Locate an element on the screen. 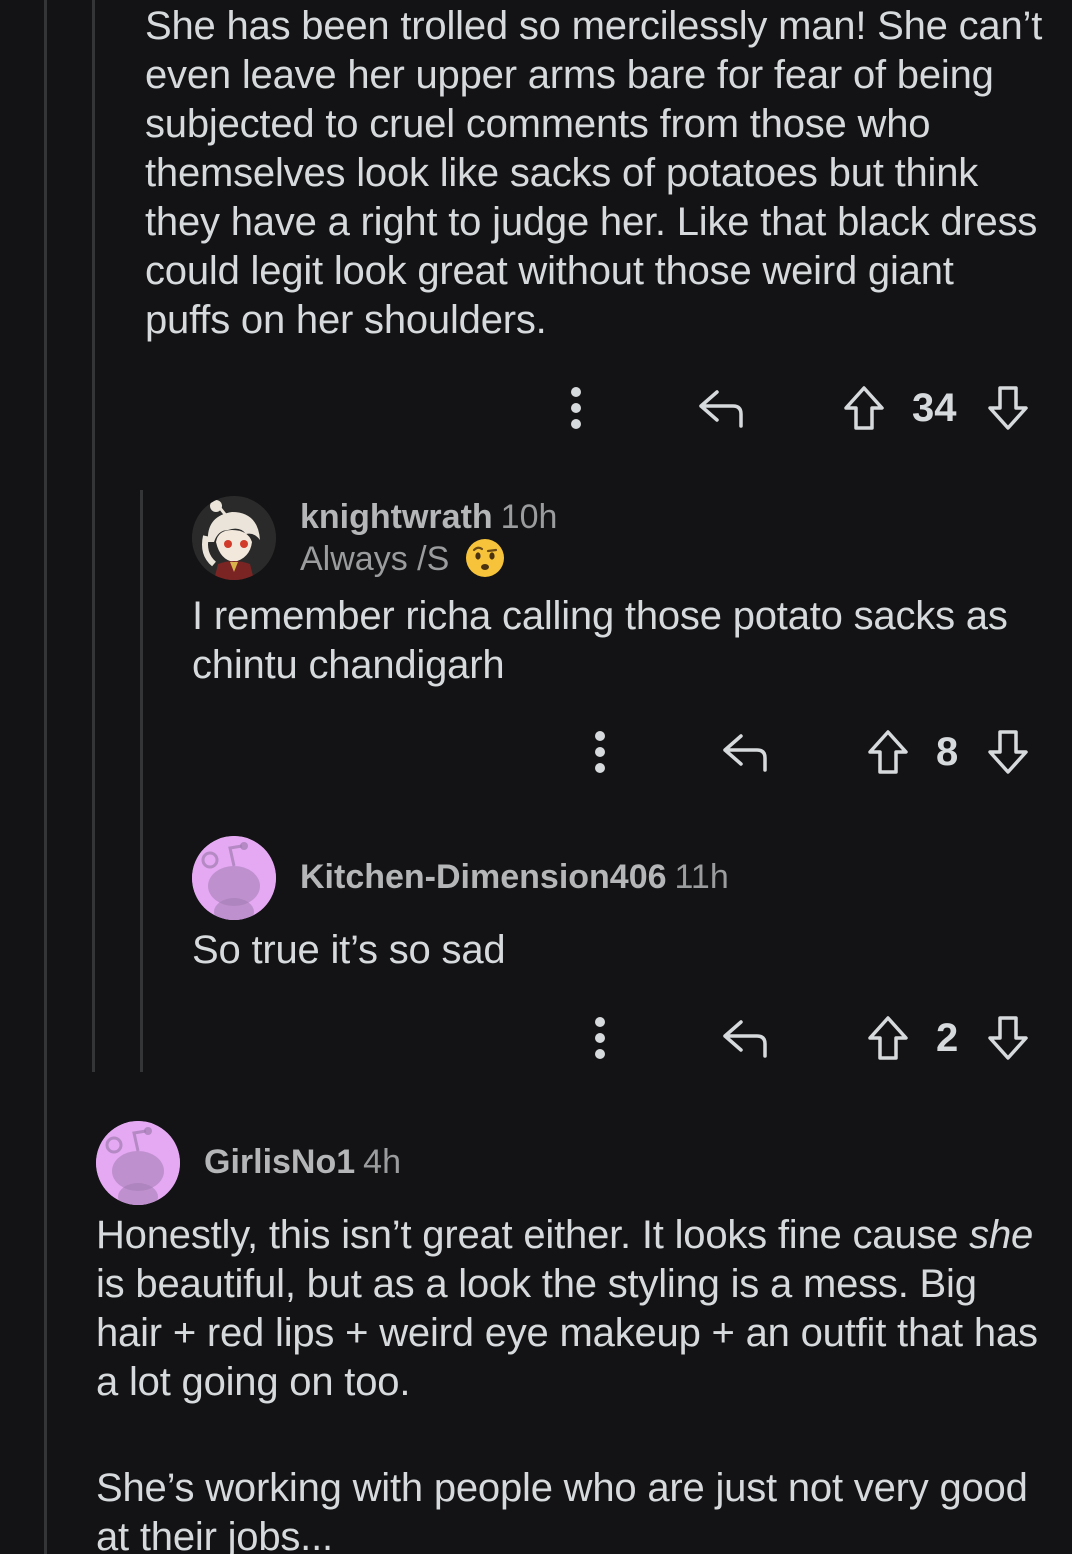 This screenshot has height=1554, width=1072. vote-score: 34 is located at coordinates (934, 408).